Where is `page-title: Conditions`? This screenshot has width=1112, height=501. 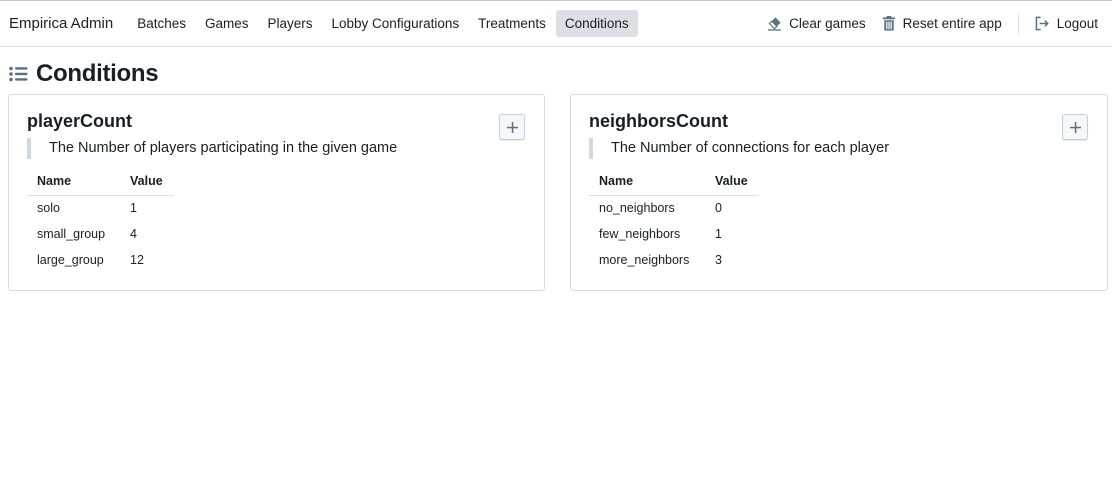
page-title: Conditions is located at coordinates (97, 73).